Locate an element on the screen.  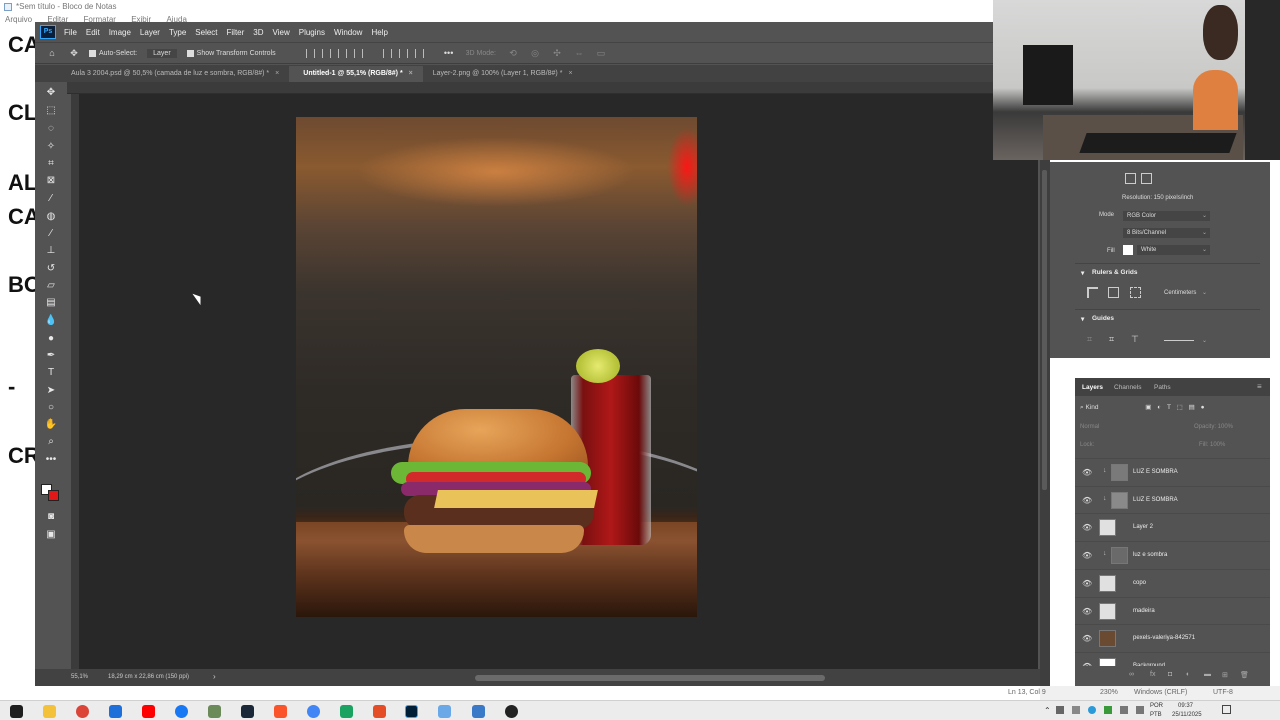
eraser-icon: ▱ is located at coordinates (51, 286).